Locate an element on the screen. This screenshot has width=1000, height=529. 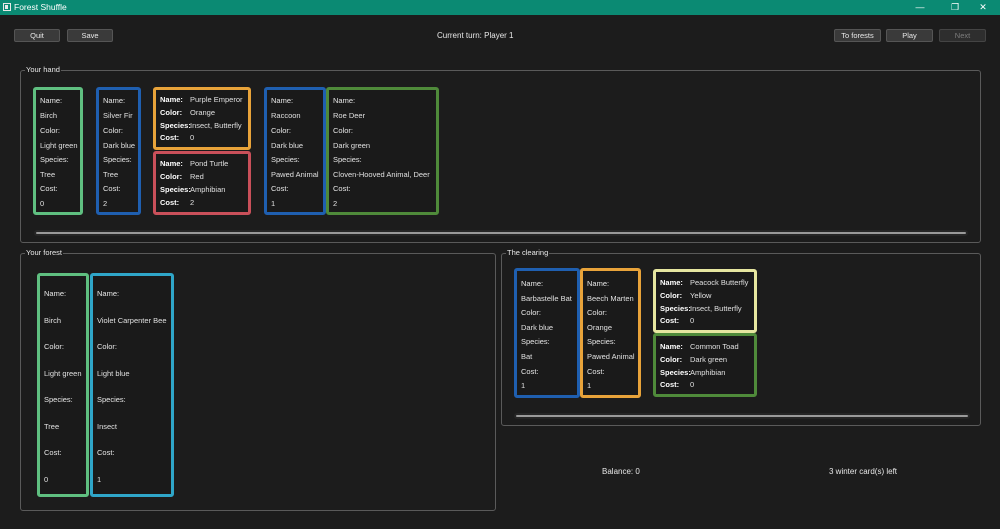
card-name-value: Roe Deer is located at coordinates (349, 115).